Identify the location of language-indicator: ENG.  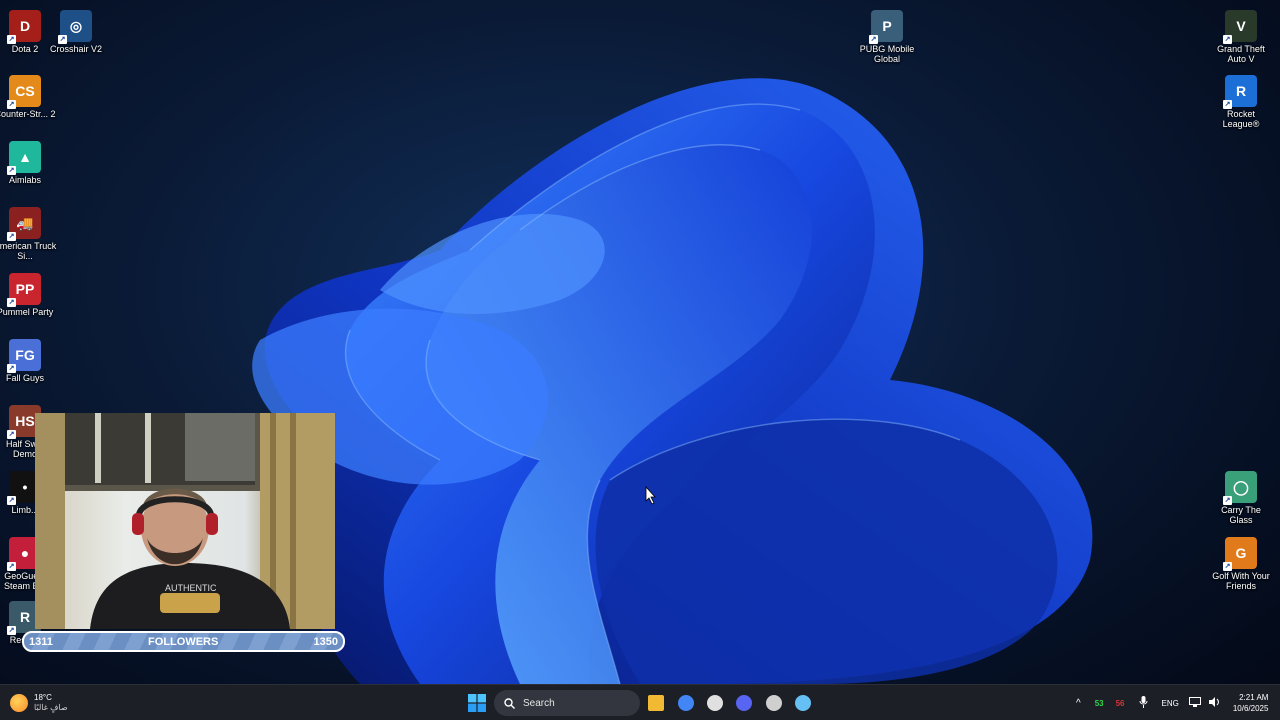
(1170, 703).